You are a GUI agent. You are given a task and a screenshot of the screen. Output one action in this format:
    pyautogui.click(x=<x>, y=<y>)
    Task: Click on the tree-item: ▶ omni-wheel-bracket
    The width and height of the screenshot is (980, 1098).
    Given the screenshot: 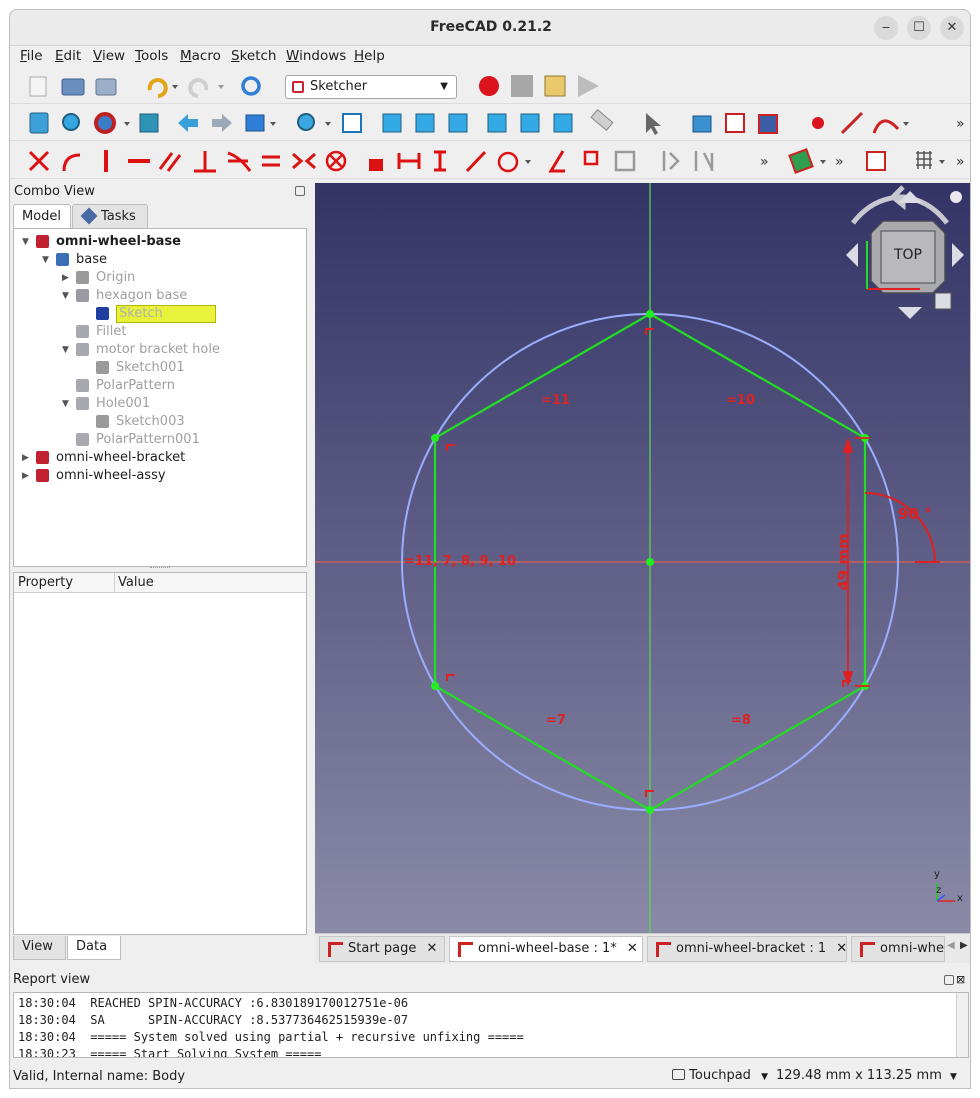 What is the action you would take?
    pyautogui.click(x=160, y=458)
    